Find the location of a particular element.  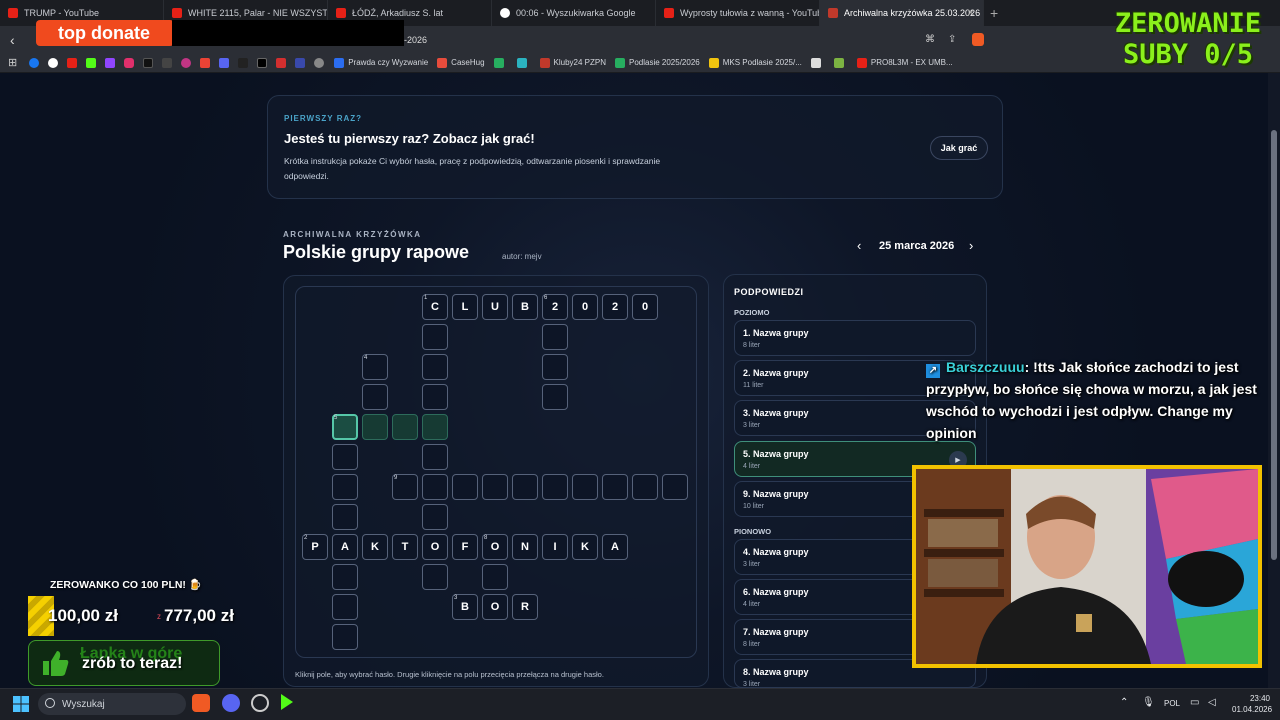

translate-icon: ⌘ is located at coordinates (930, 39).